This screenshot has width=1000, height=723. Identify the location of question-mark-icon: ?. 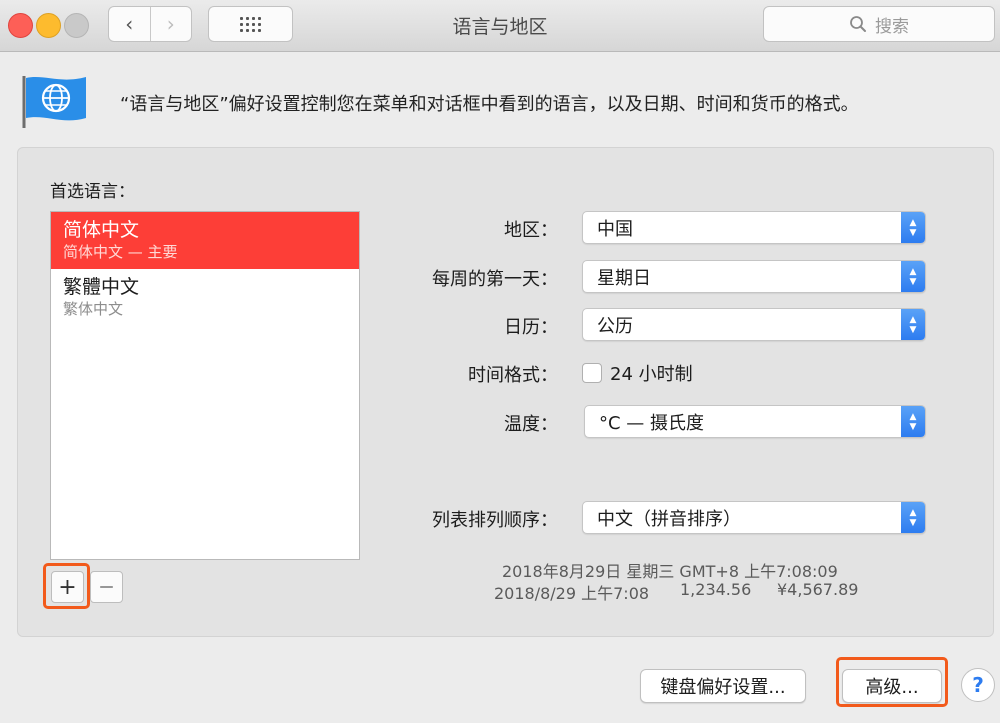
(978, 685).